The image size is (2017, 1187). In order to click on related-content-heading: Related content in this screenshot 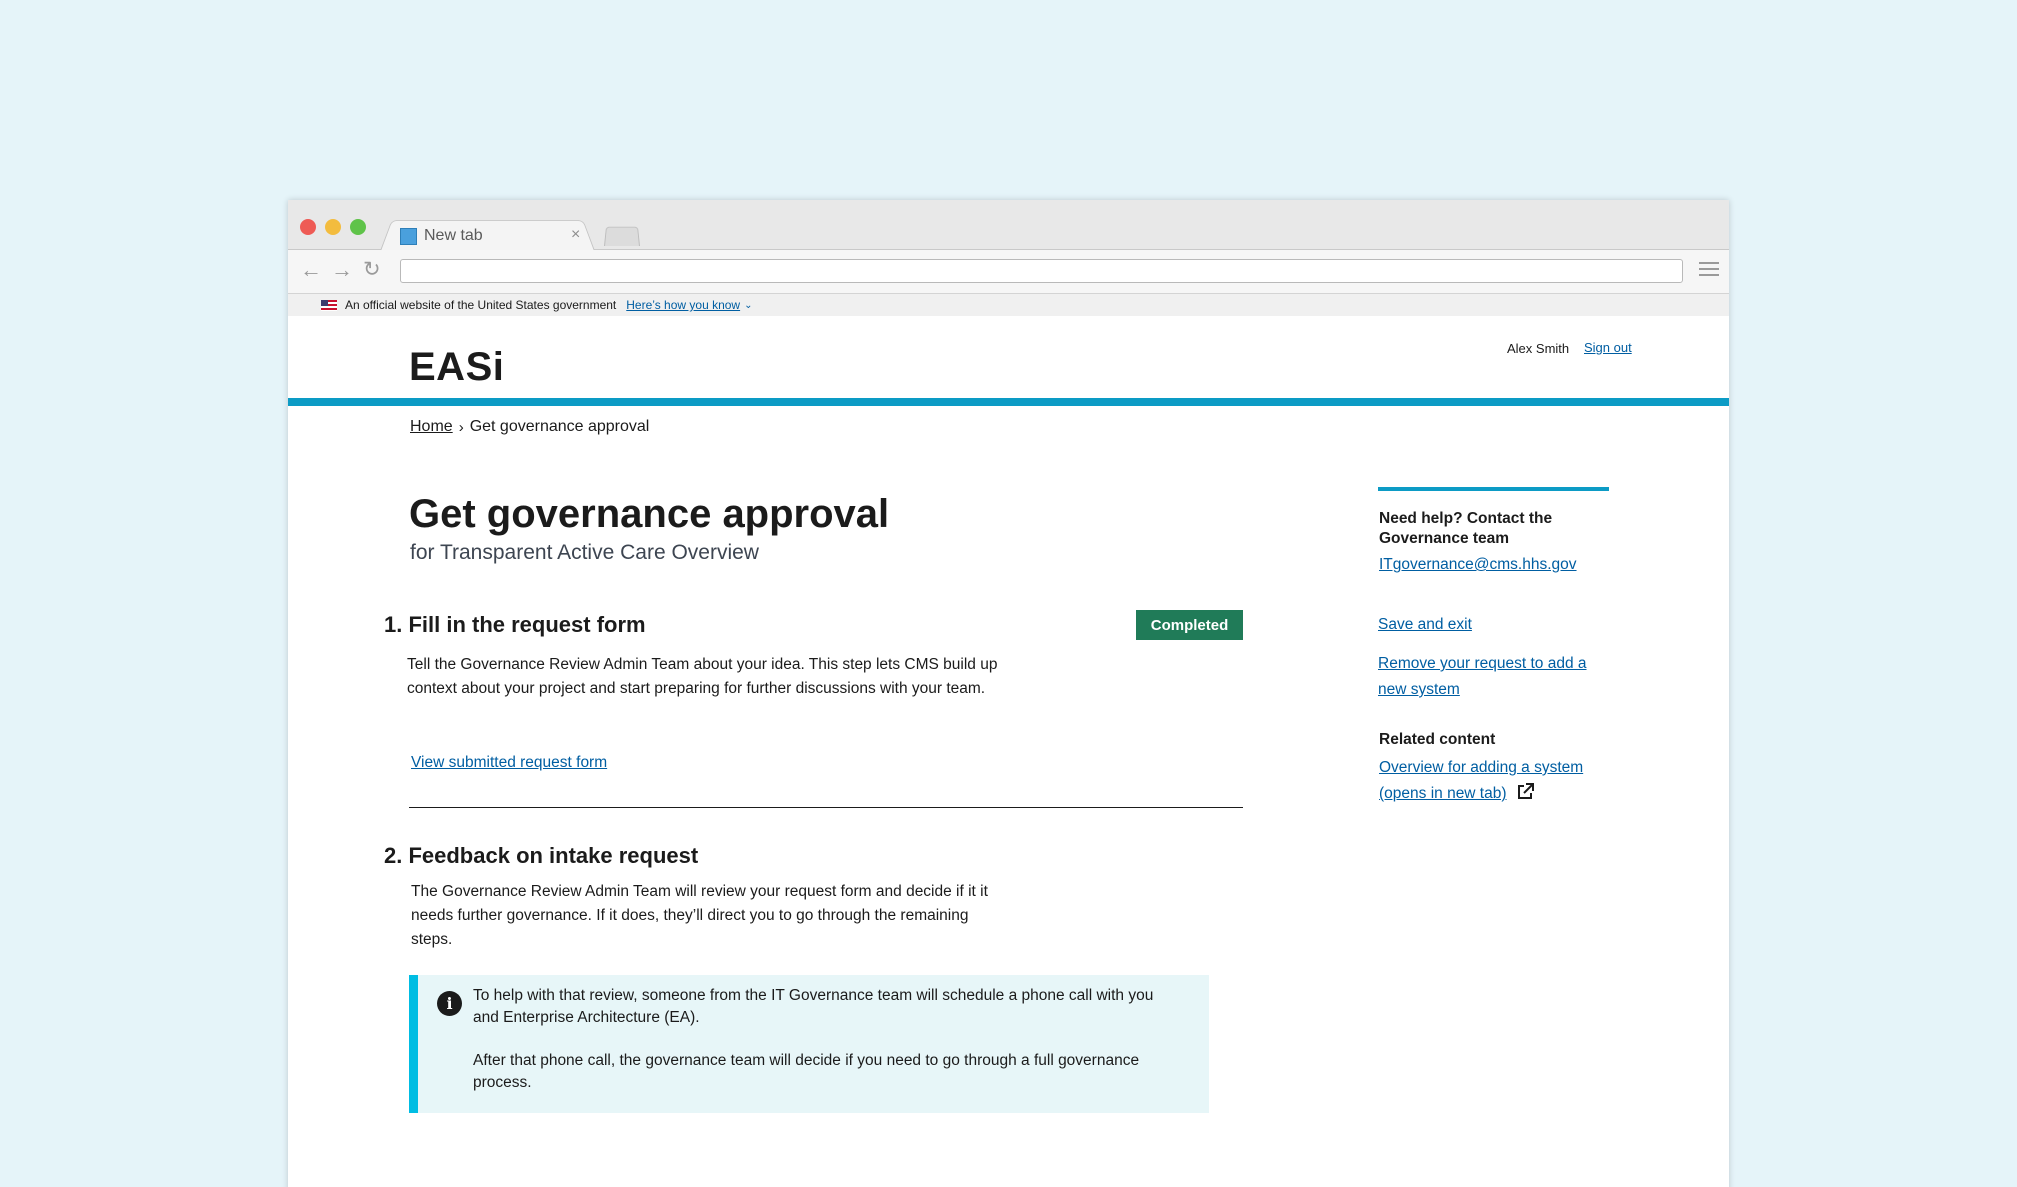, I will do `click(1437, 739)`.